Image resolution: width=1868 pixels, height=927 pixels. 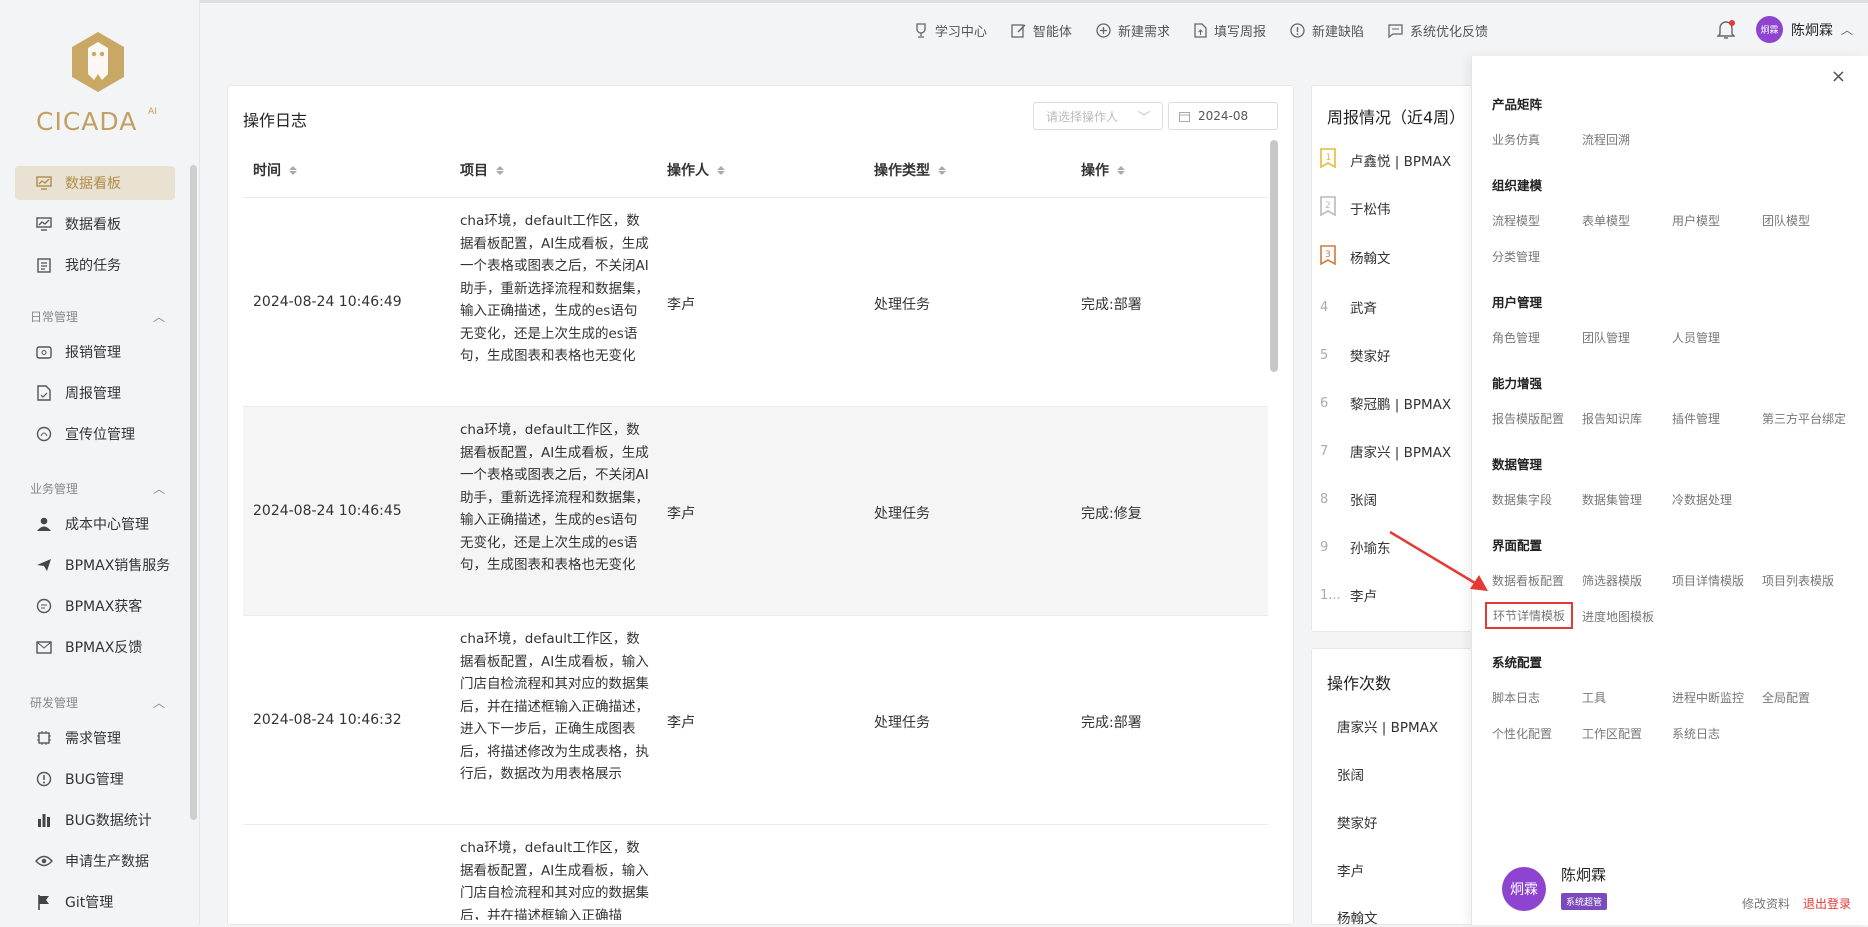 I want to click on menu-item-project-detail: 项目详情模版, so click(x=1708, y=580).